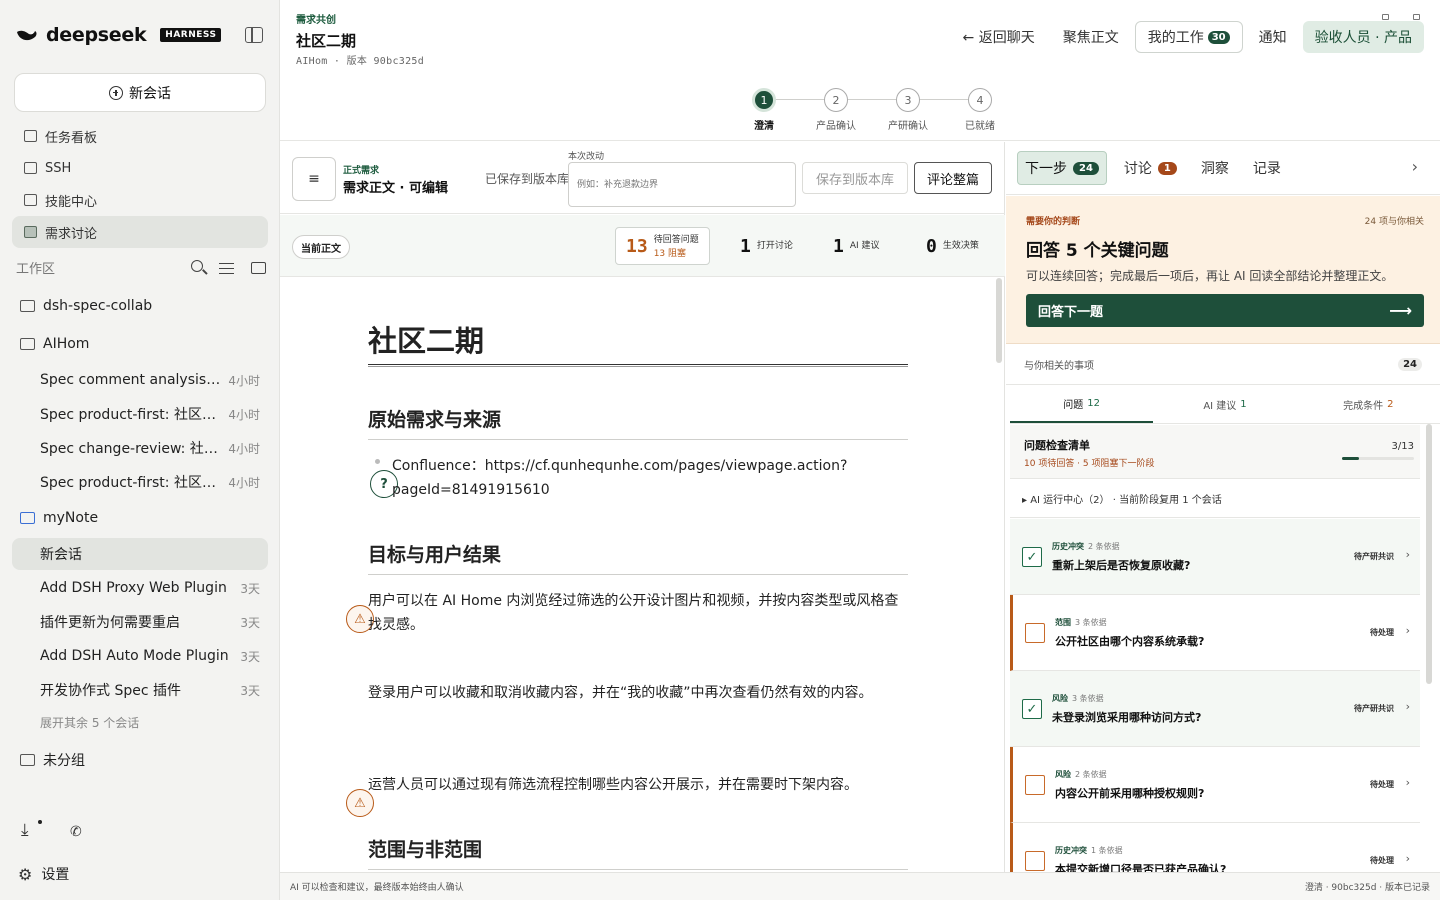  I want to click on change-note-input, so click(682, 184).